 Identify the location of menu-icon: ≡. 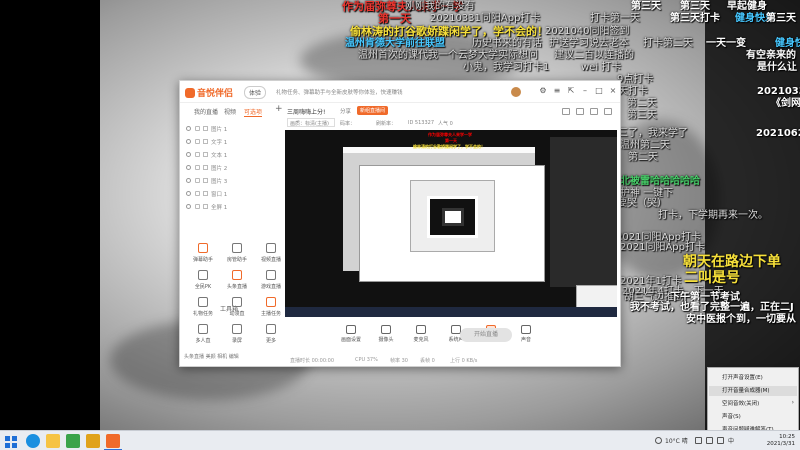
(557, 90).